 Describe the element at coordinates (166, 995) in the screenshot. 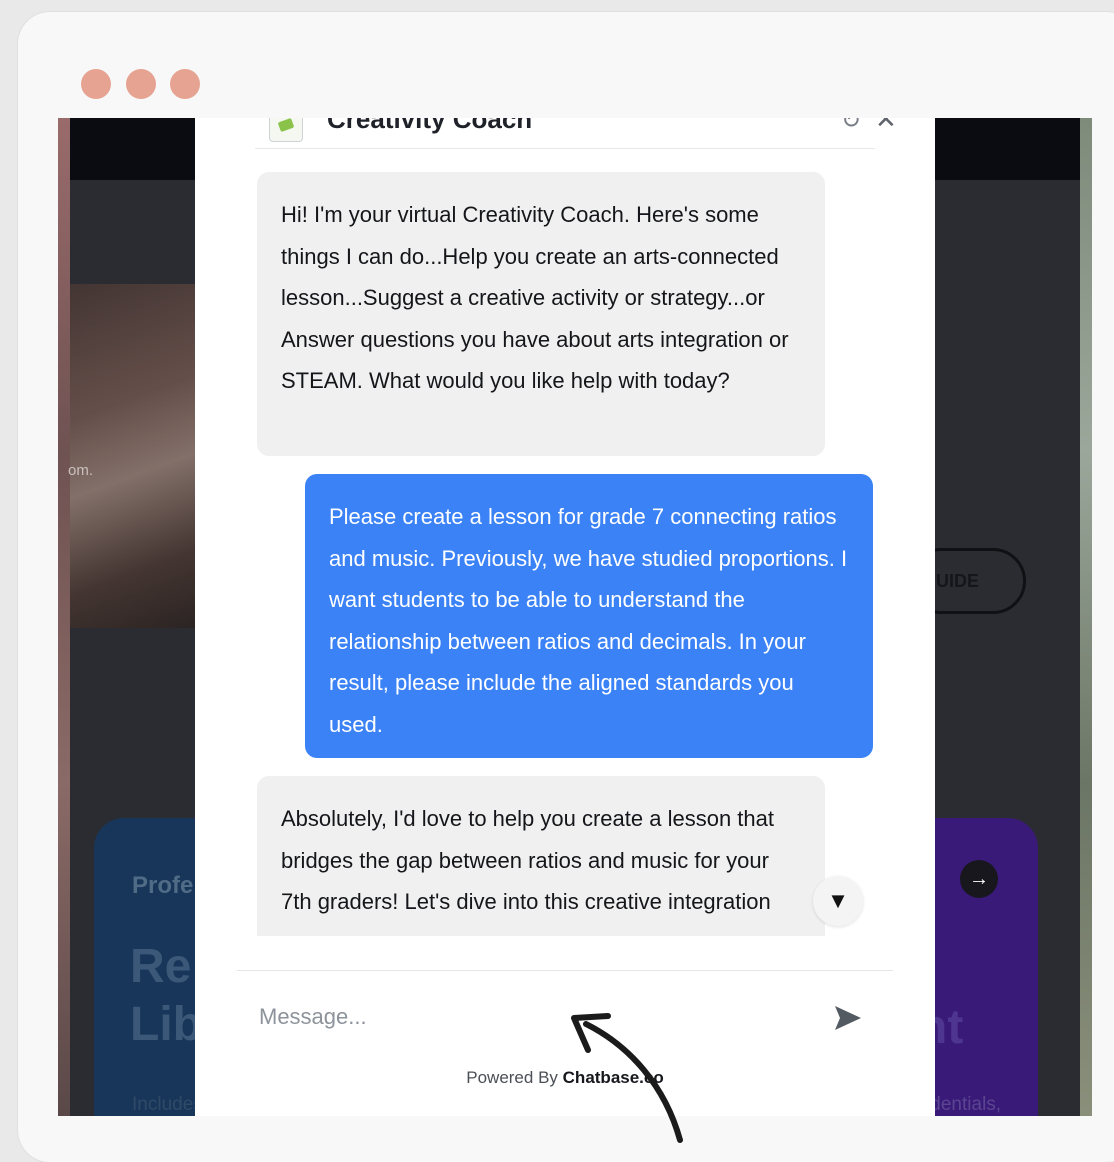

I see `card-left-title: Re Lib` at that location.